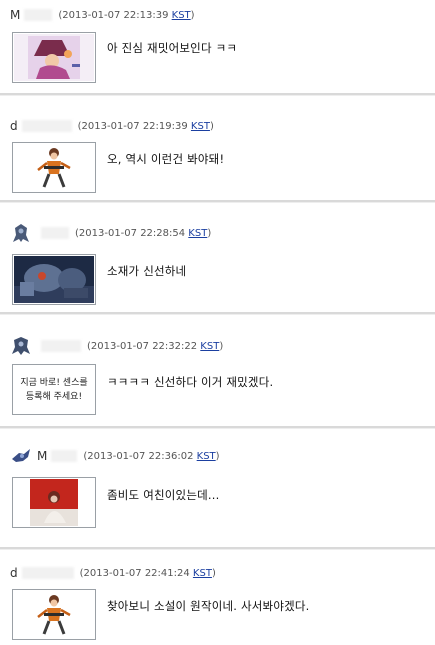 The width and height of the screenshot is (435, 645). I want to click on comment-meta: (2013-01-07 22:28:54 KST), so click(110, 233).